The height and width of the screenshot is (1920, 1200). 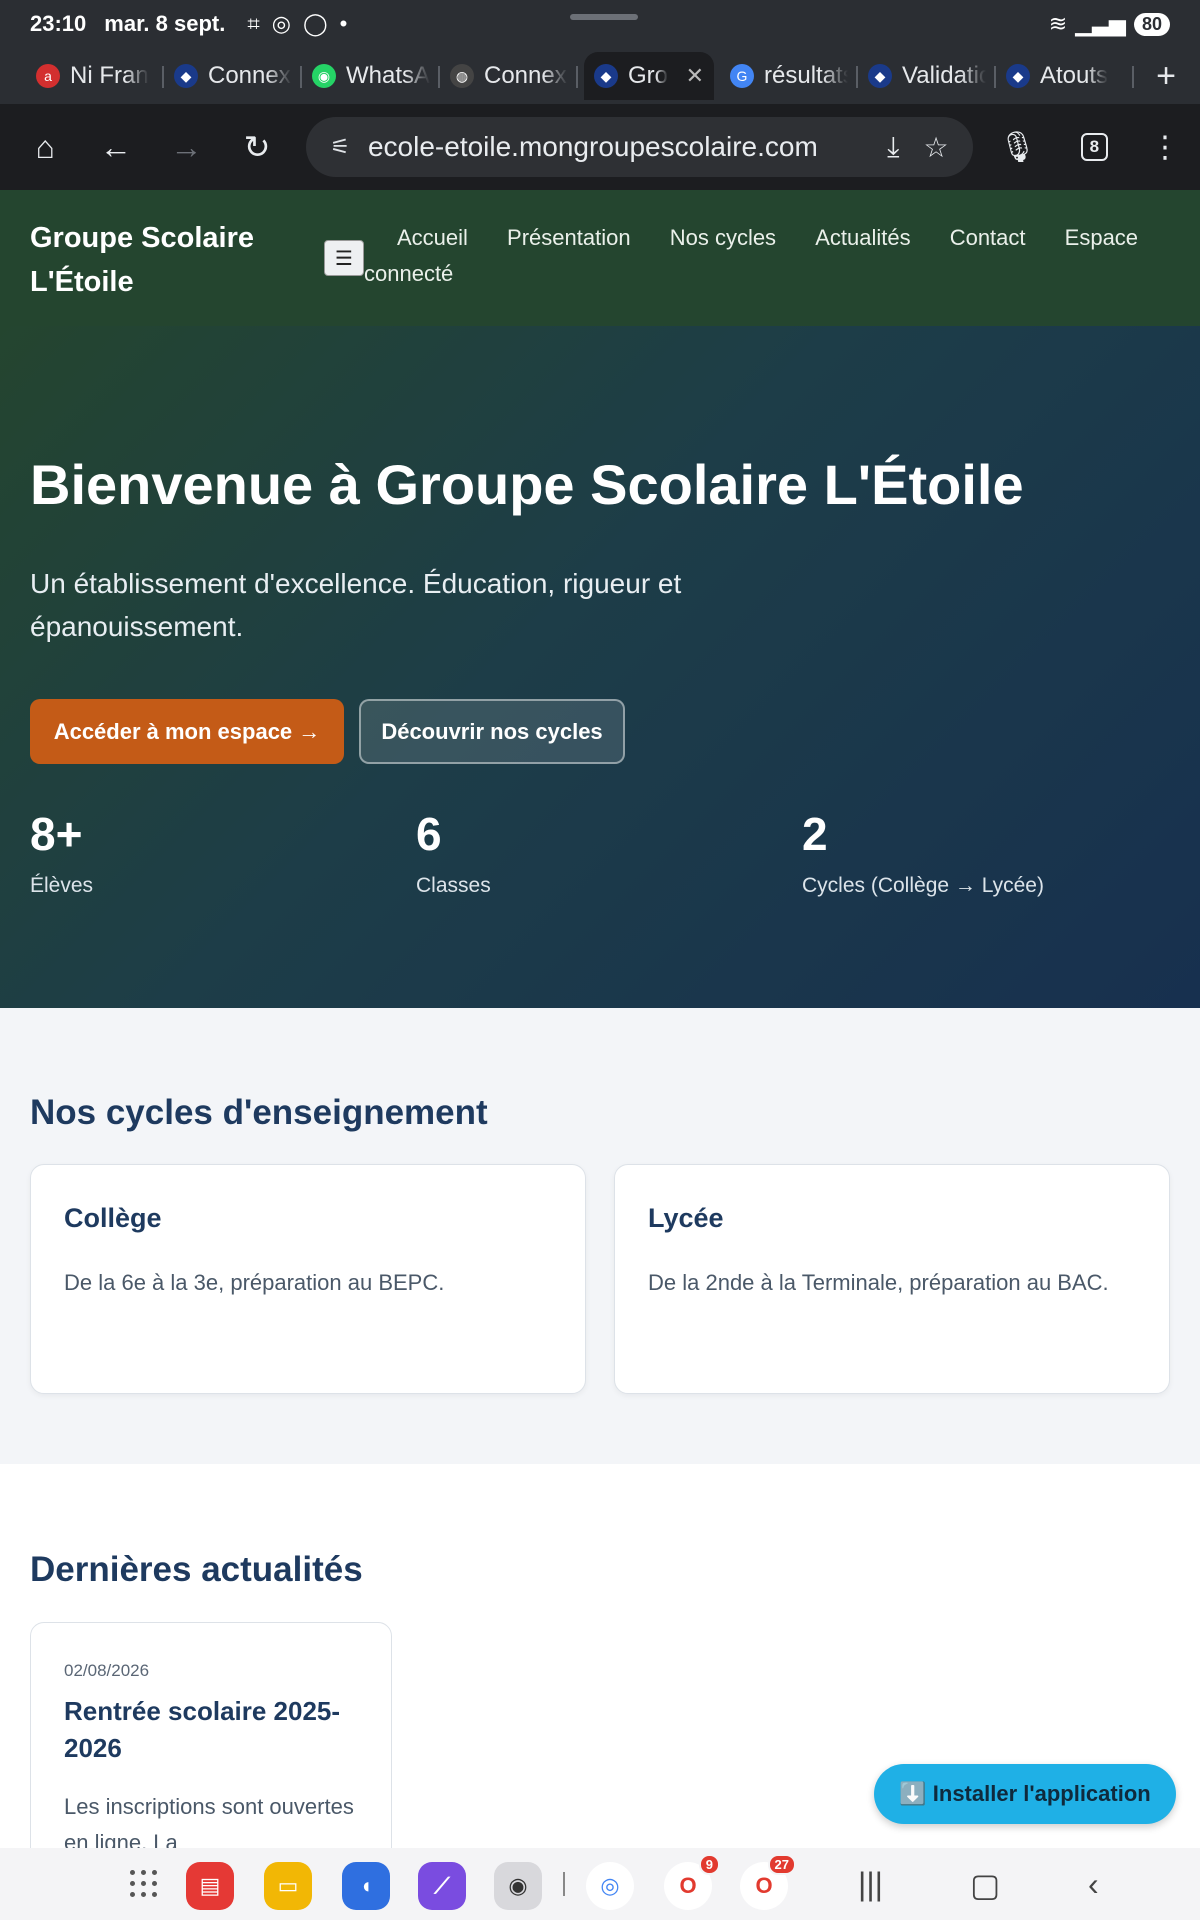 I want to click on browser-tab: ◉ WhatsApp, so click(x=371, y=76).